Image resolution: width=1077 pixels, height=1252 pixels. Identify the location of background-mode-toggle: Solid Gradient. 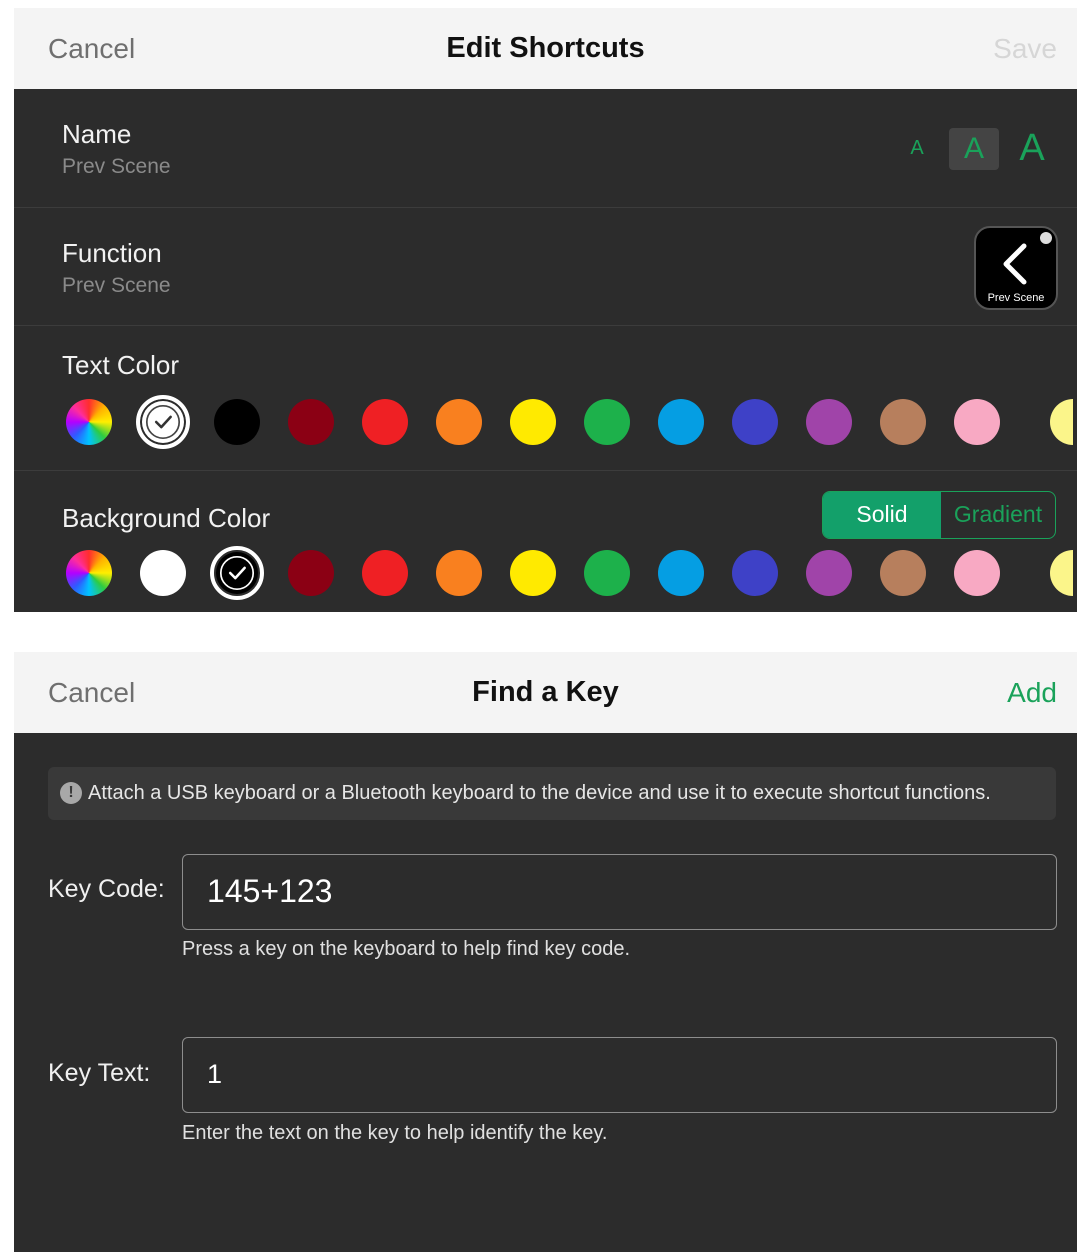
(939, 515).